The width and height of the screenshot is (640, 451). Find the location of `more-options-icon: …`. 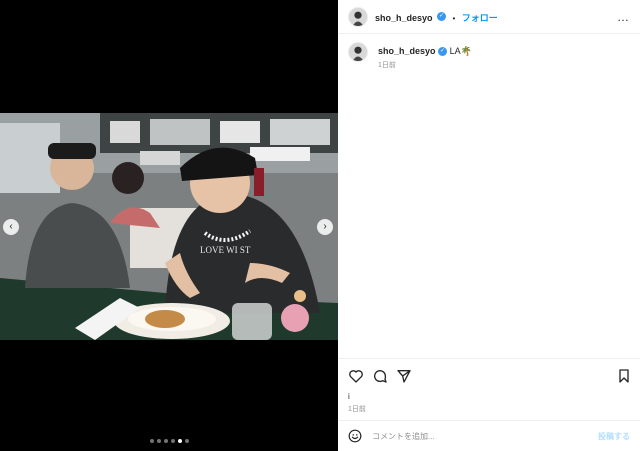

more-options-icon: … is located at coordinates (623, 17).